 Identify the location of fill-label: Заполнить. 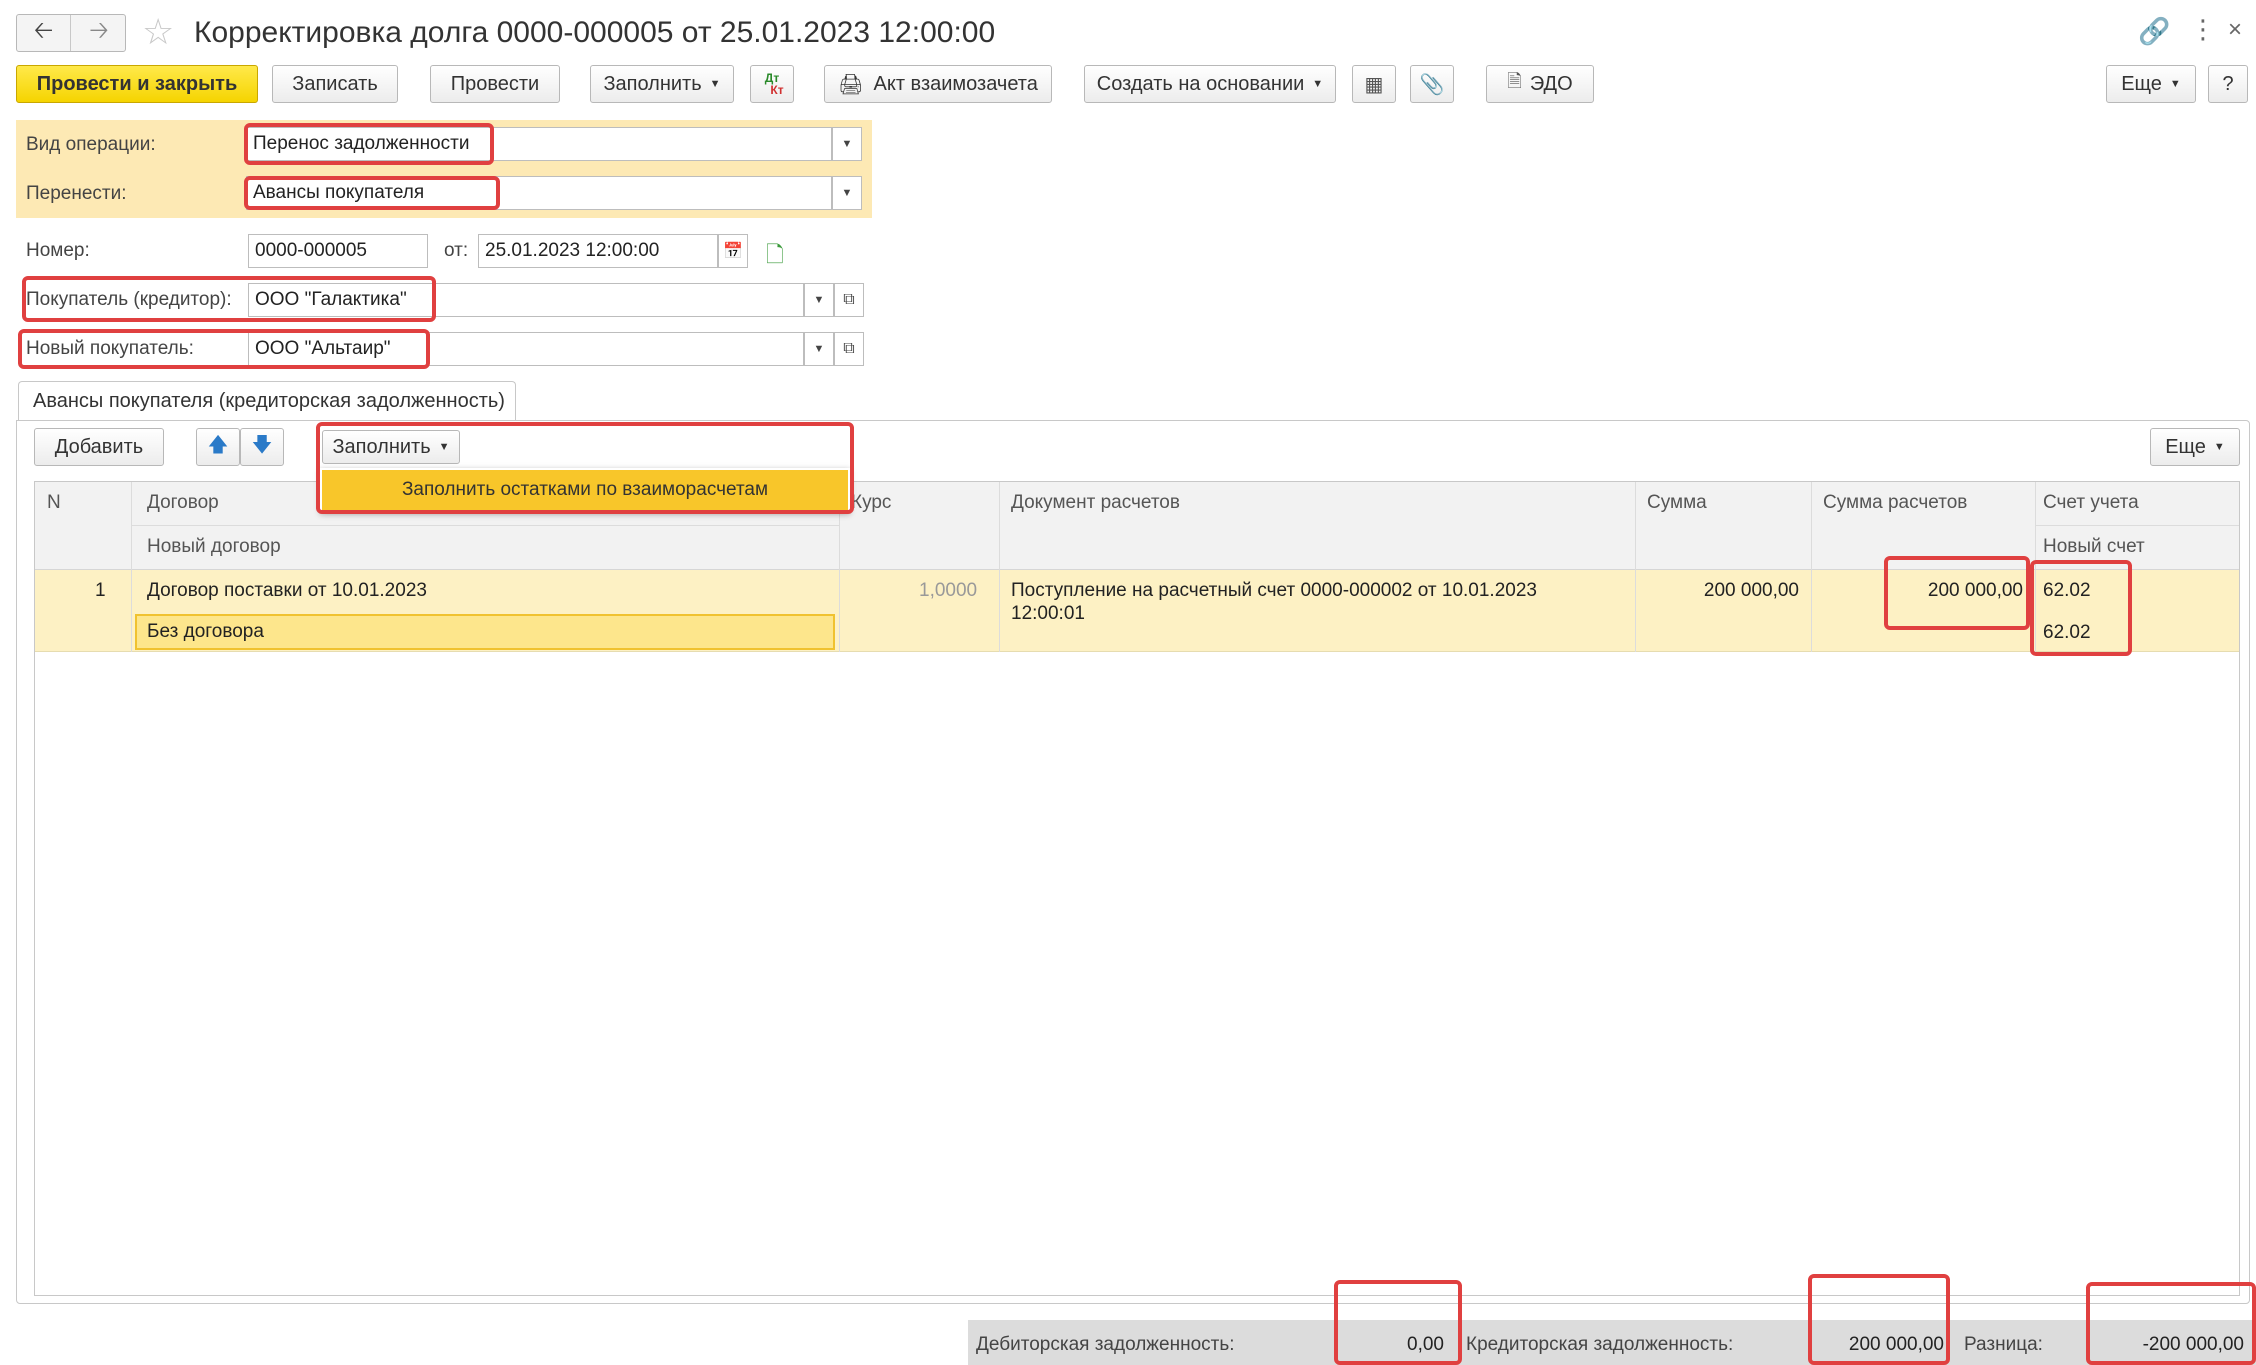
(652, 83).